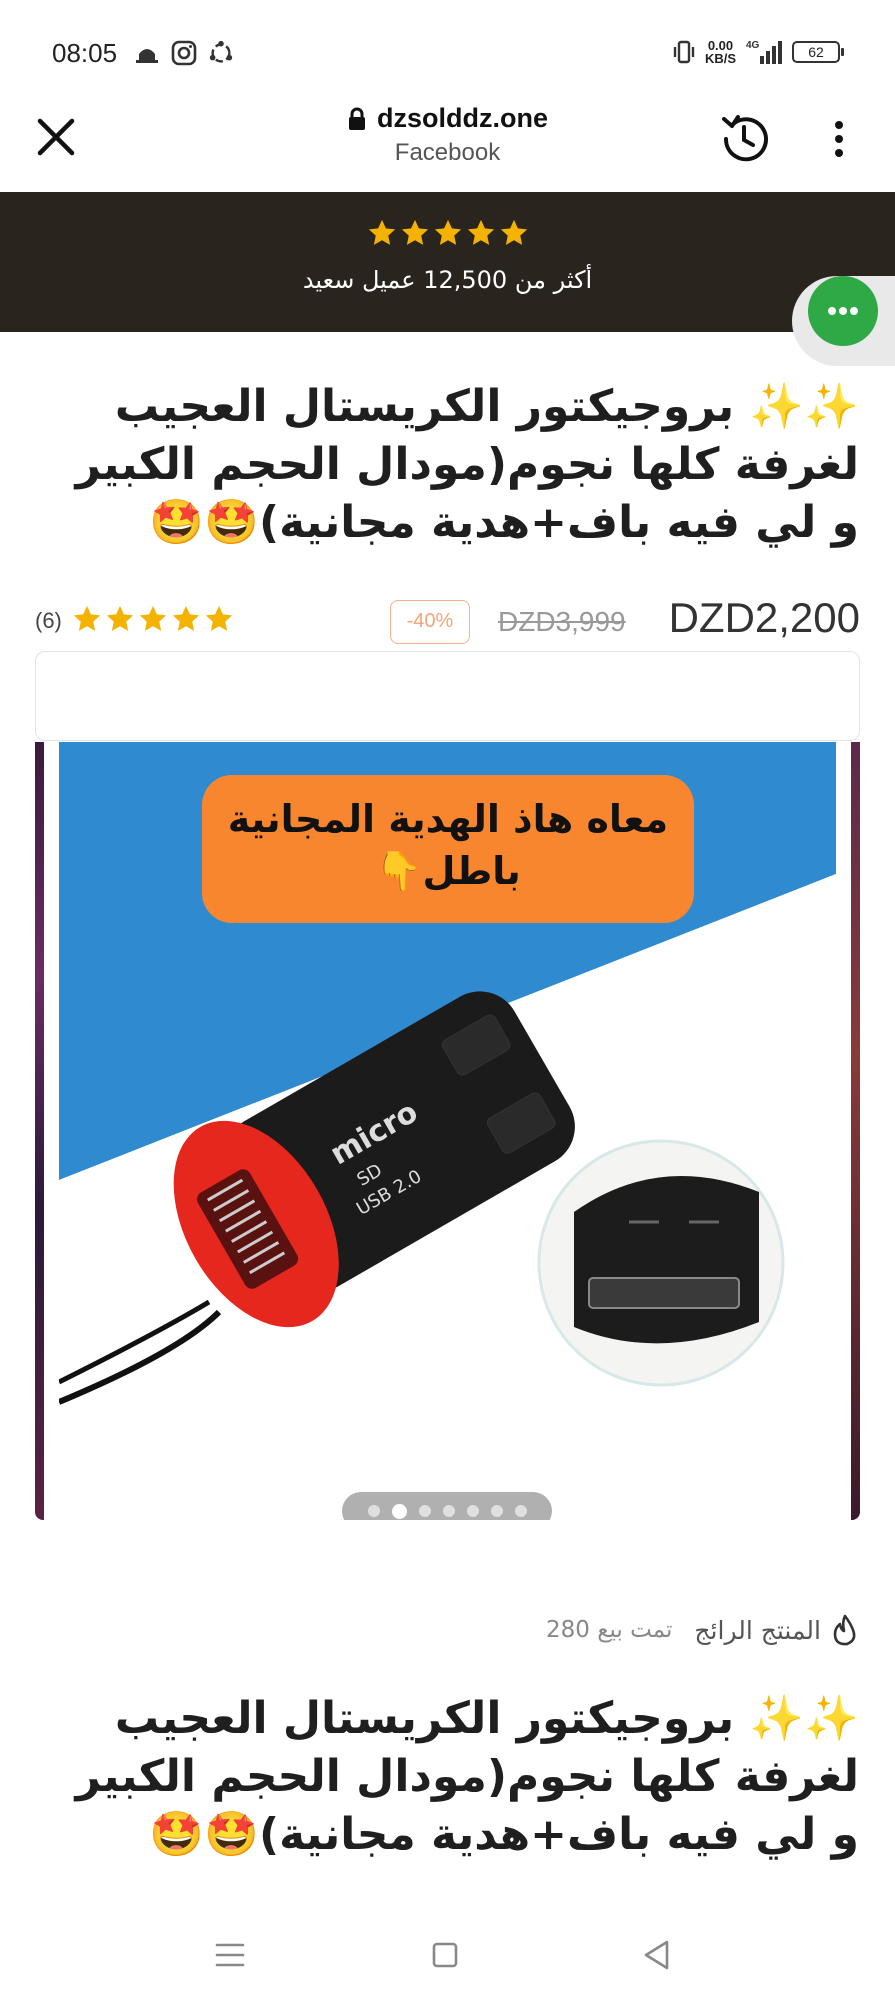 This screenshot has width=895, height=2000. What do you see at coordinates (753, 45) in the screenshot?
I see `network-type: 4G` at bounding box center [753, 45].